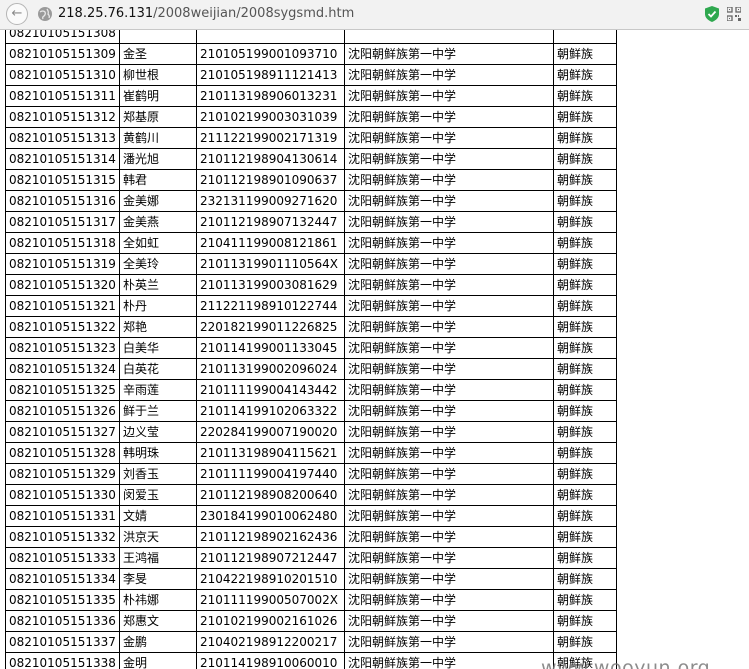 Image resolution: width=749 pixels, height=669 pixels. Describe the element at coordinates (45, 14) in the screenshot. I see `globe-icon` at that location.